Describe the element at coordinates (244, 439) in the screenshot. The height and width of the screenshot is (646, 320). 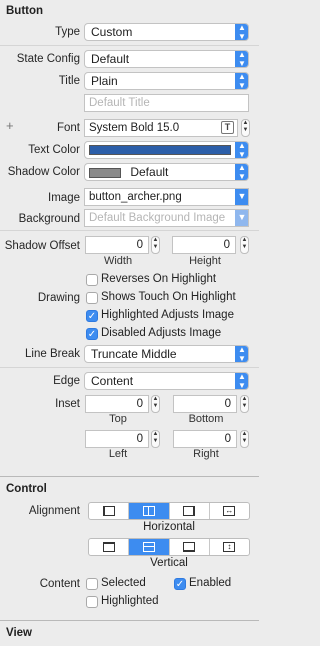
I see `inset-right-stepper: ▲ ▼` at that location.